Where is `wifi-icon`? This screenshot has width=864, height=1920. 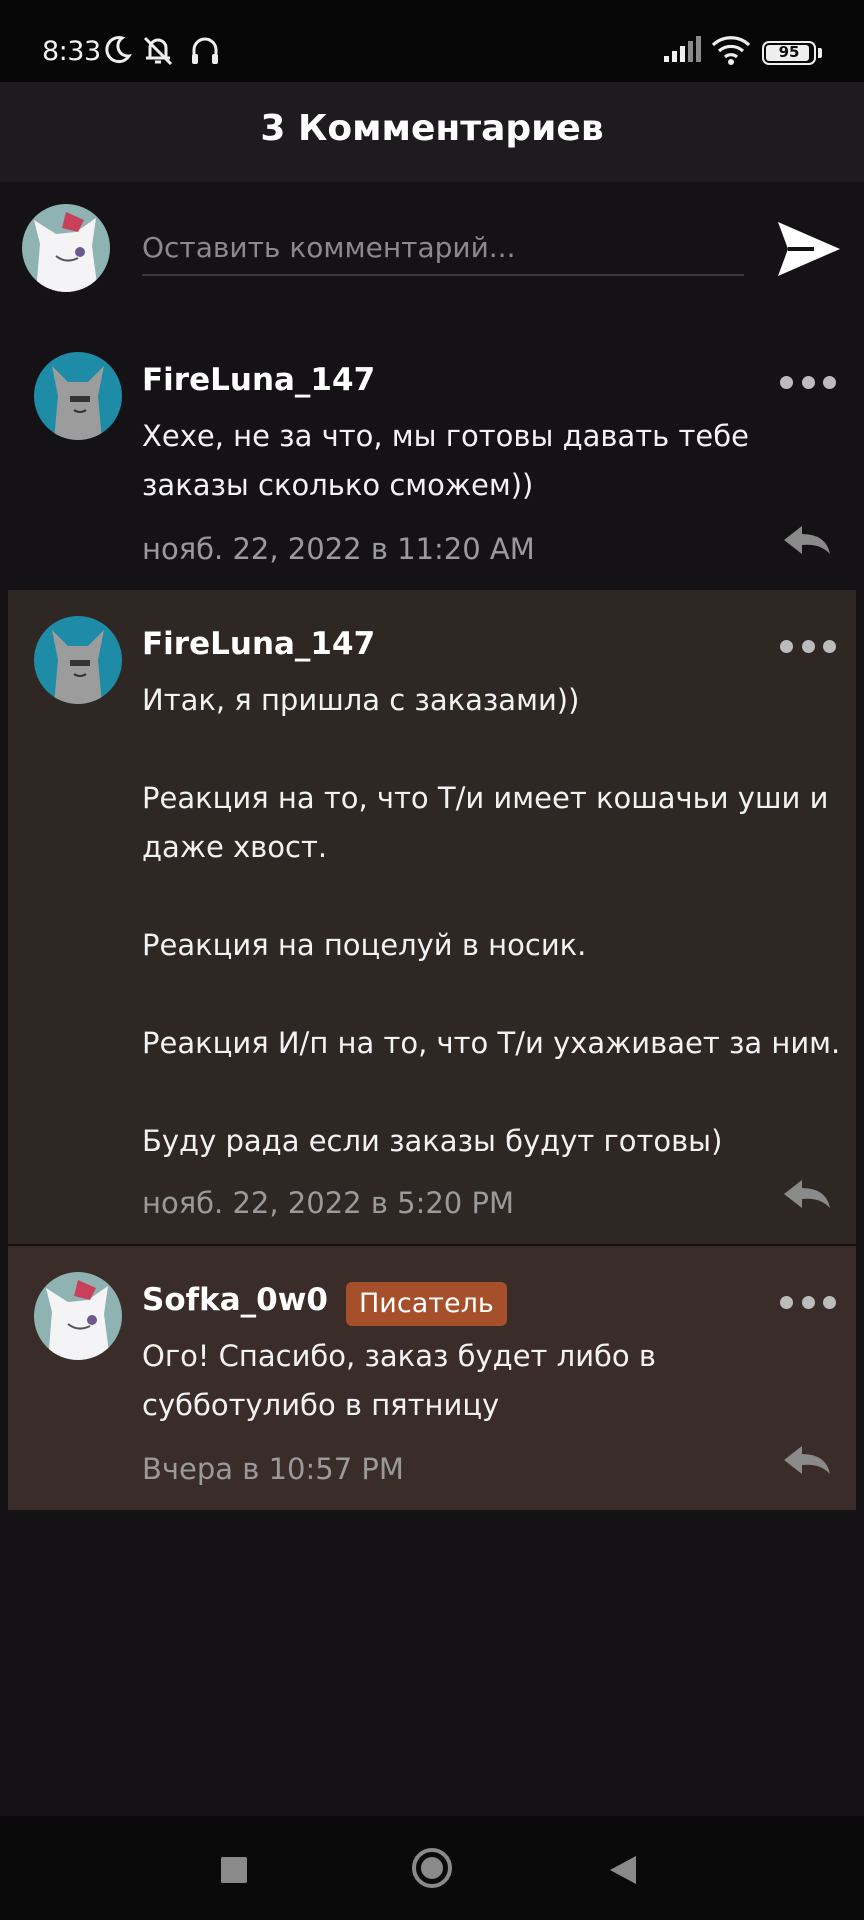
wifi-icon is located at coordinates (731, 50).